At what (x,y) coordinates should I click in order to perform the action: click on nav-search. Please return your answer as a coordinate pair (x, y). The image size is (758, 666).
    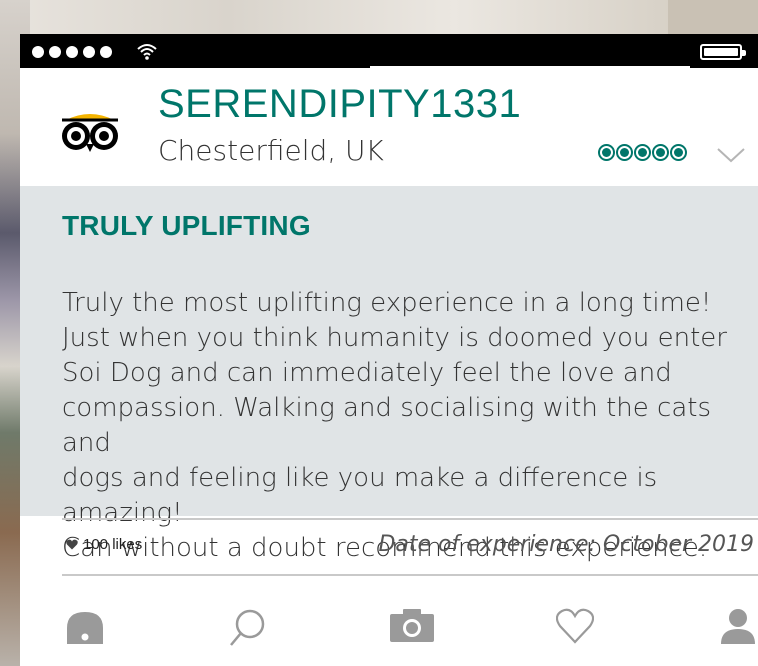
    Looking at the image, I should click on (248, 630).